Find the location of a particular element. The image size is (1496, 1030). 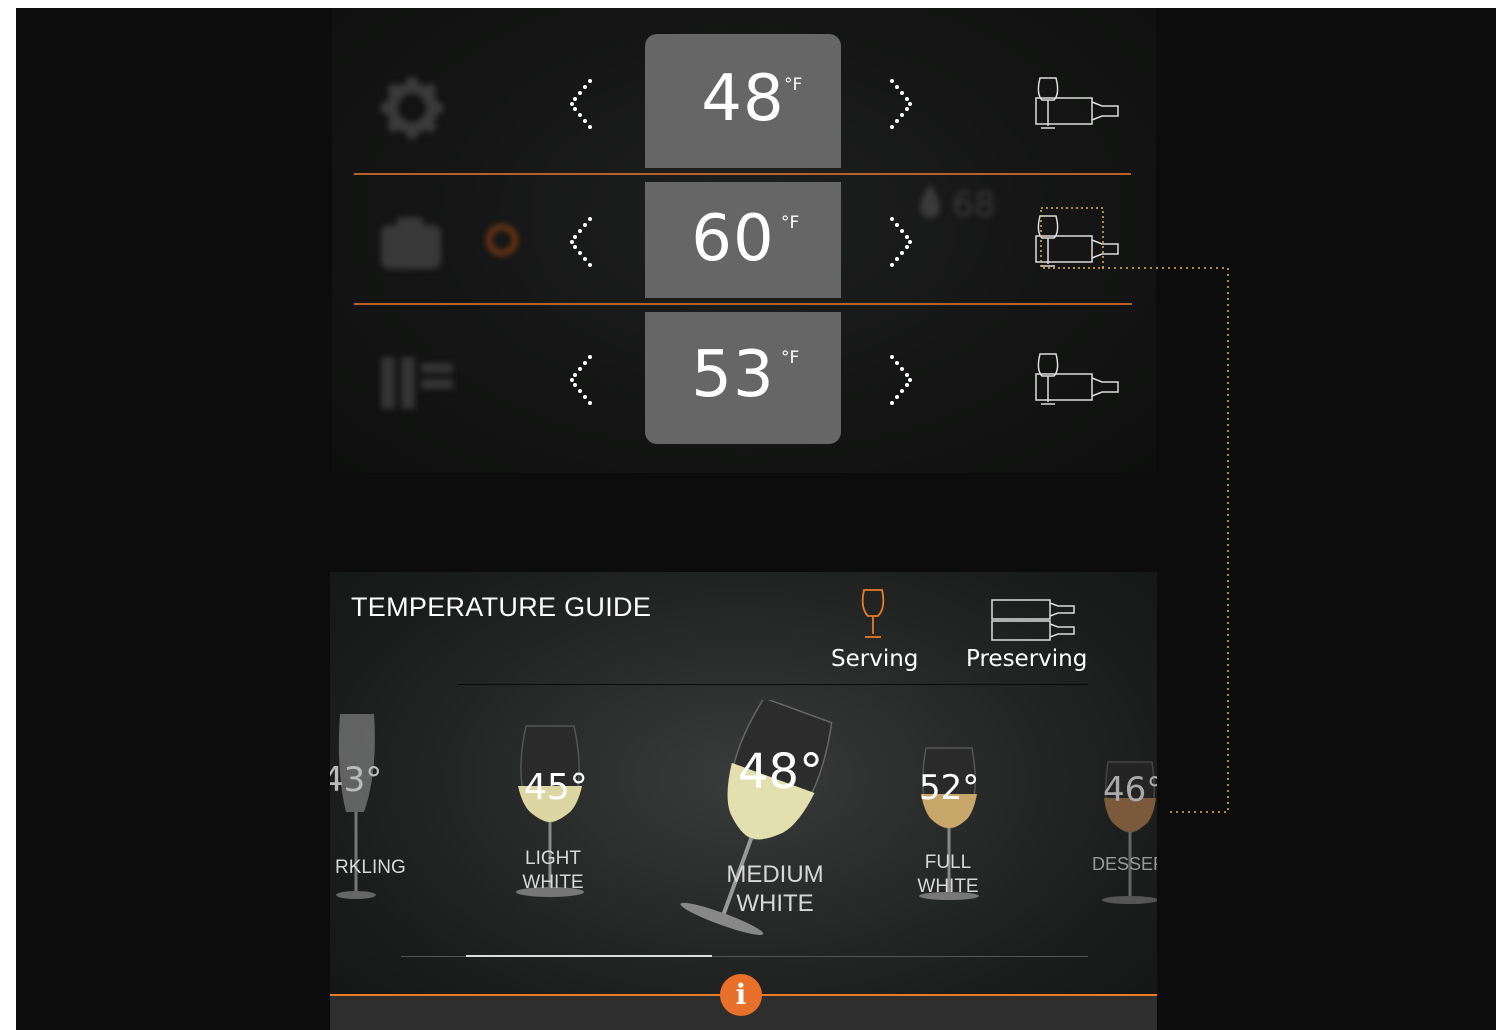

wine-dessert: 46° DESSERT is located at coordinates (1123, 833).